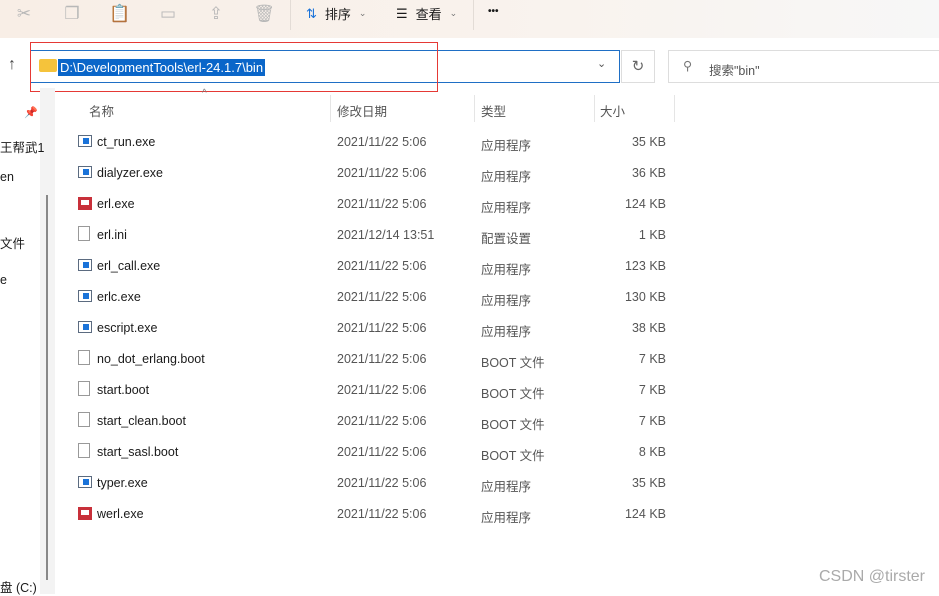 The width and height of the screenshot is (939, 596). I want to click on file-size: 38 KB, so click(648, 328).